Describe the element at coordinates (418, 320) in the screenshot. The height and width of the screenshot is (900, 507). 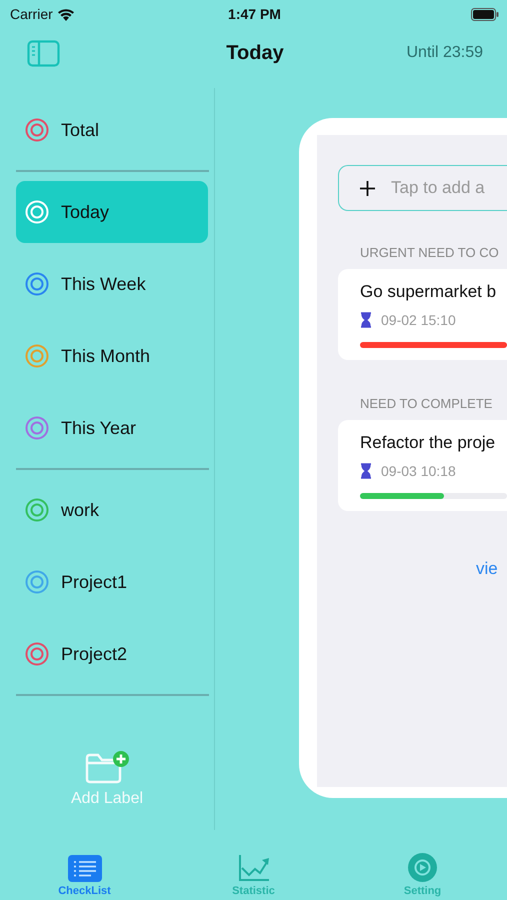
I see `due-time: 09-02 15:10` at that location.